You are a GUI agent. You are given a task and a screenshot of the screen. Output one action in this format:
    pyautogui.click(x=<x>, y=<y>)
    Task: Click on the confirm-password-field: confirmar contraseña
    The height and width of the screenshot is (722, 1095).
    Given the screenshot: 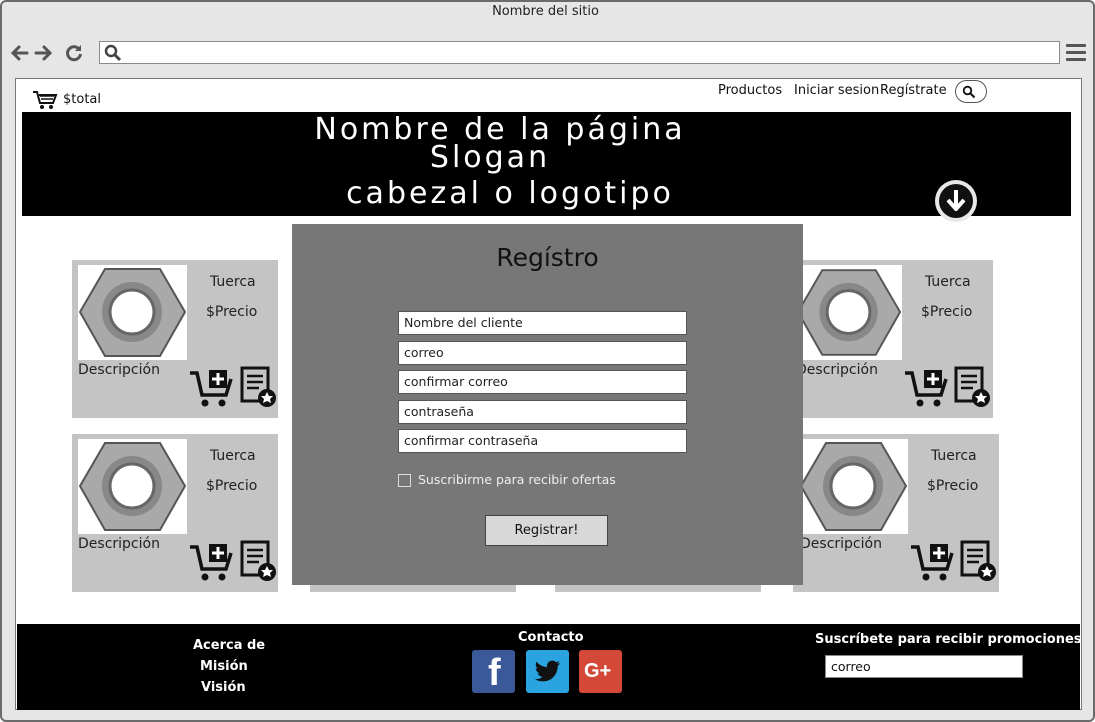 What is the action you would take?
    pyautogui.click(x=542, y=441)
    